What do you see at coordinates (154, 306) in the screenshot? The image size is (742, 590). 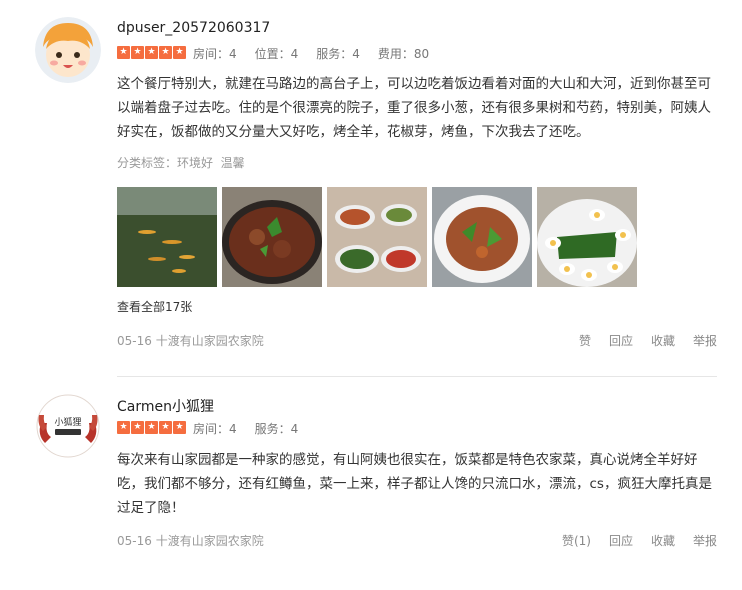 I see `view-all-photos-link: 查看全部17张` at bounding box center [154, 306].